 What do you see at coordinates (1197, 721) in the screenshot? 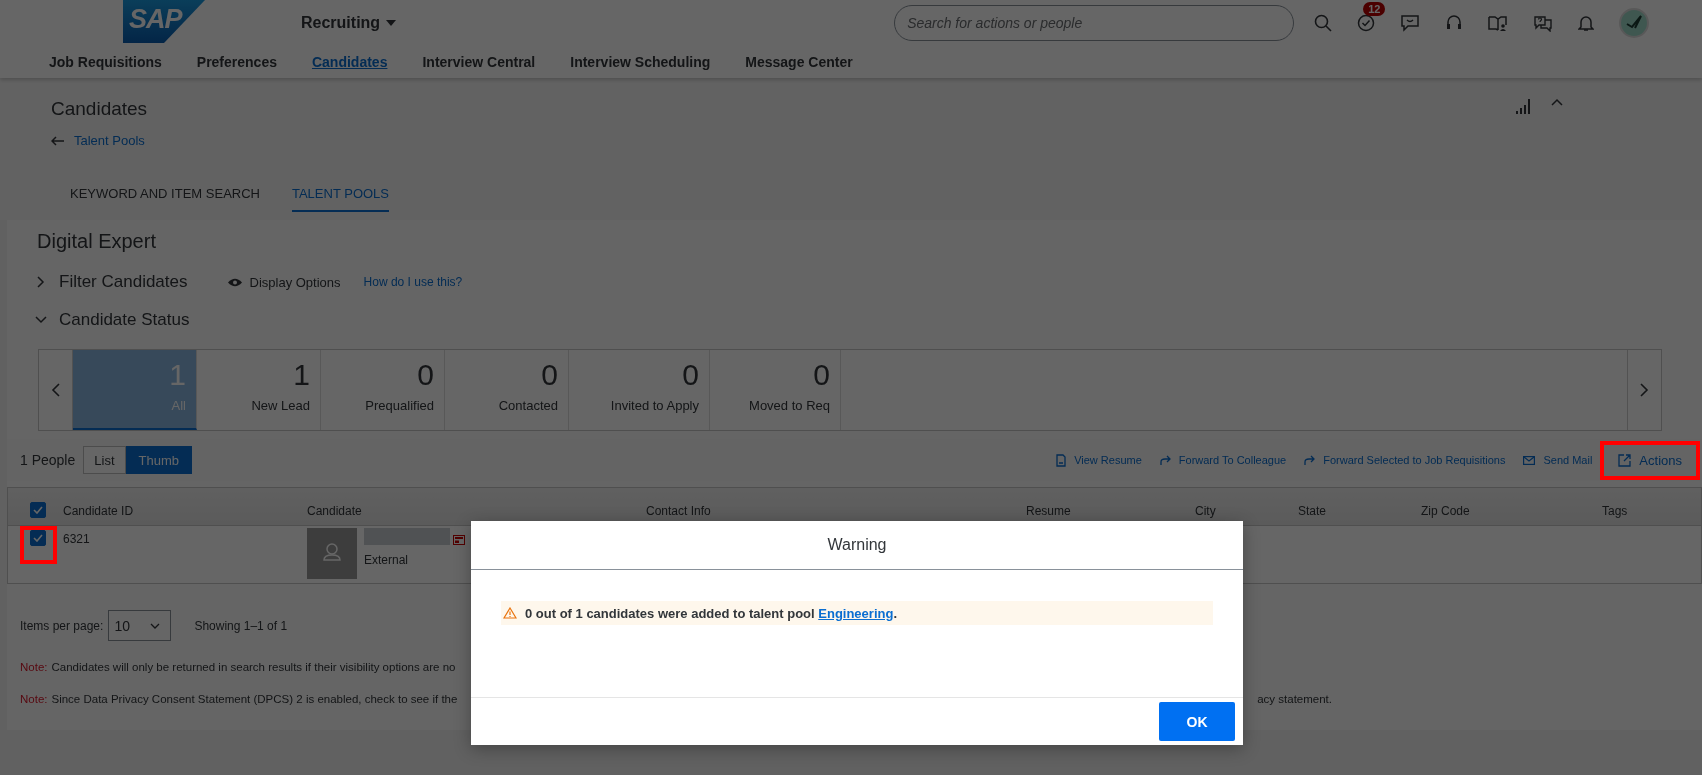
I see `ok-button: OK` at bounding box center [1197, 721].